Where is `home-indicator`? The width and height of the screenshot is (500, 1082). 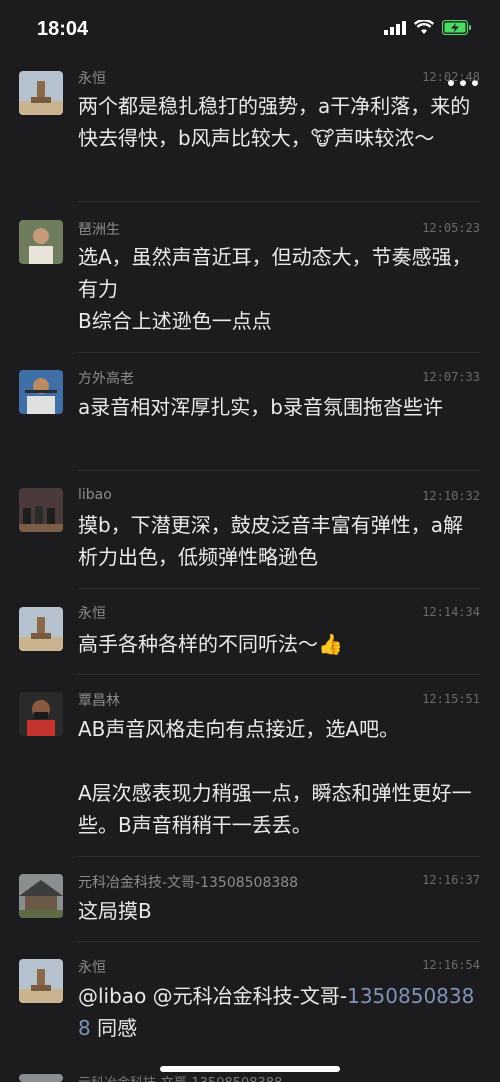 home-indicator is located at coordinates (250, 1069).